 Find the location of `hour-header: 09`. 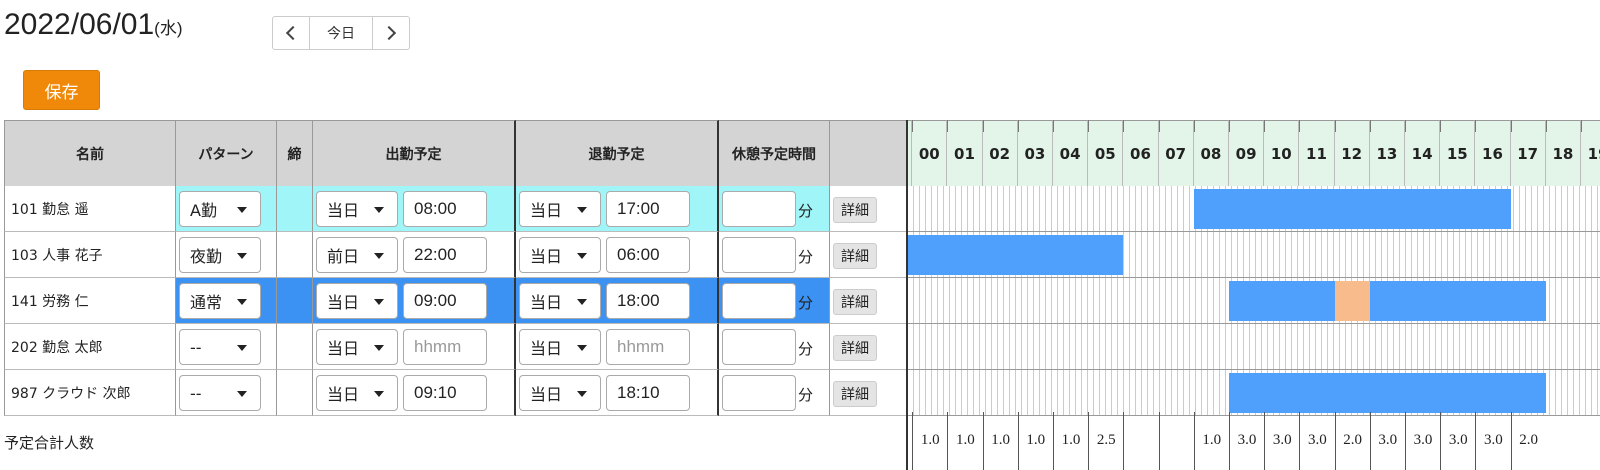

hour-header: 09 is located at coordinates (1247, 153).